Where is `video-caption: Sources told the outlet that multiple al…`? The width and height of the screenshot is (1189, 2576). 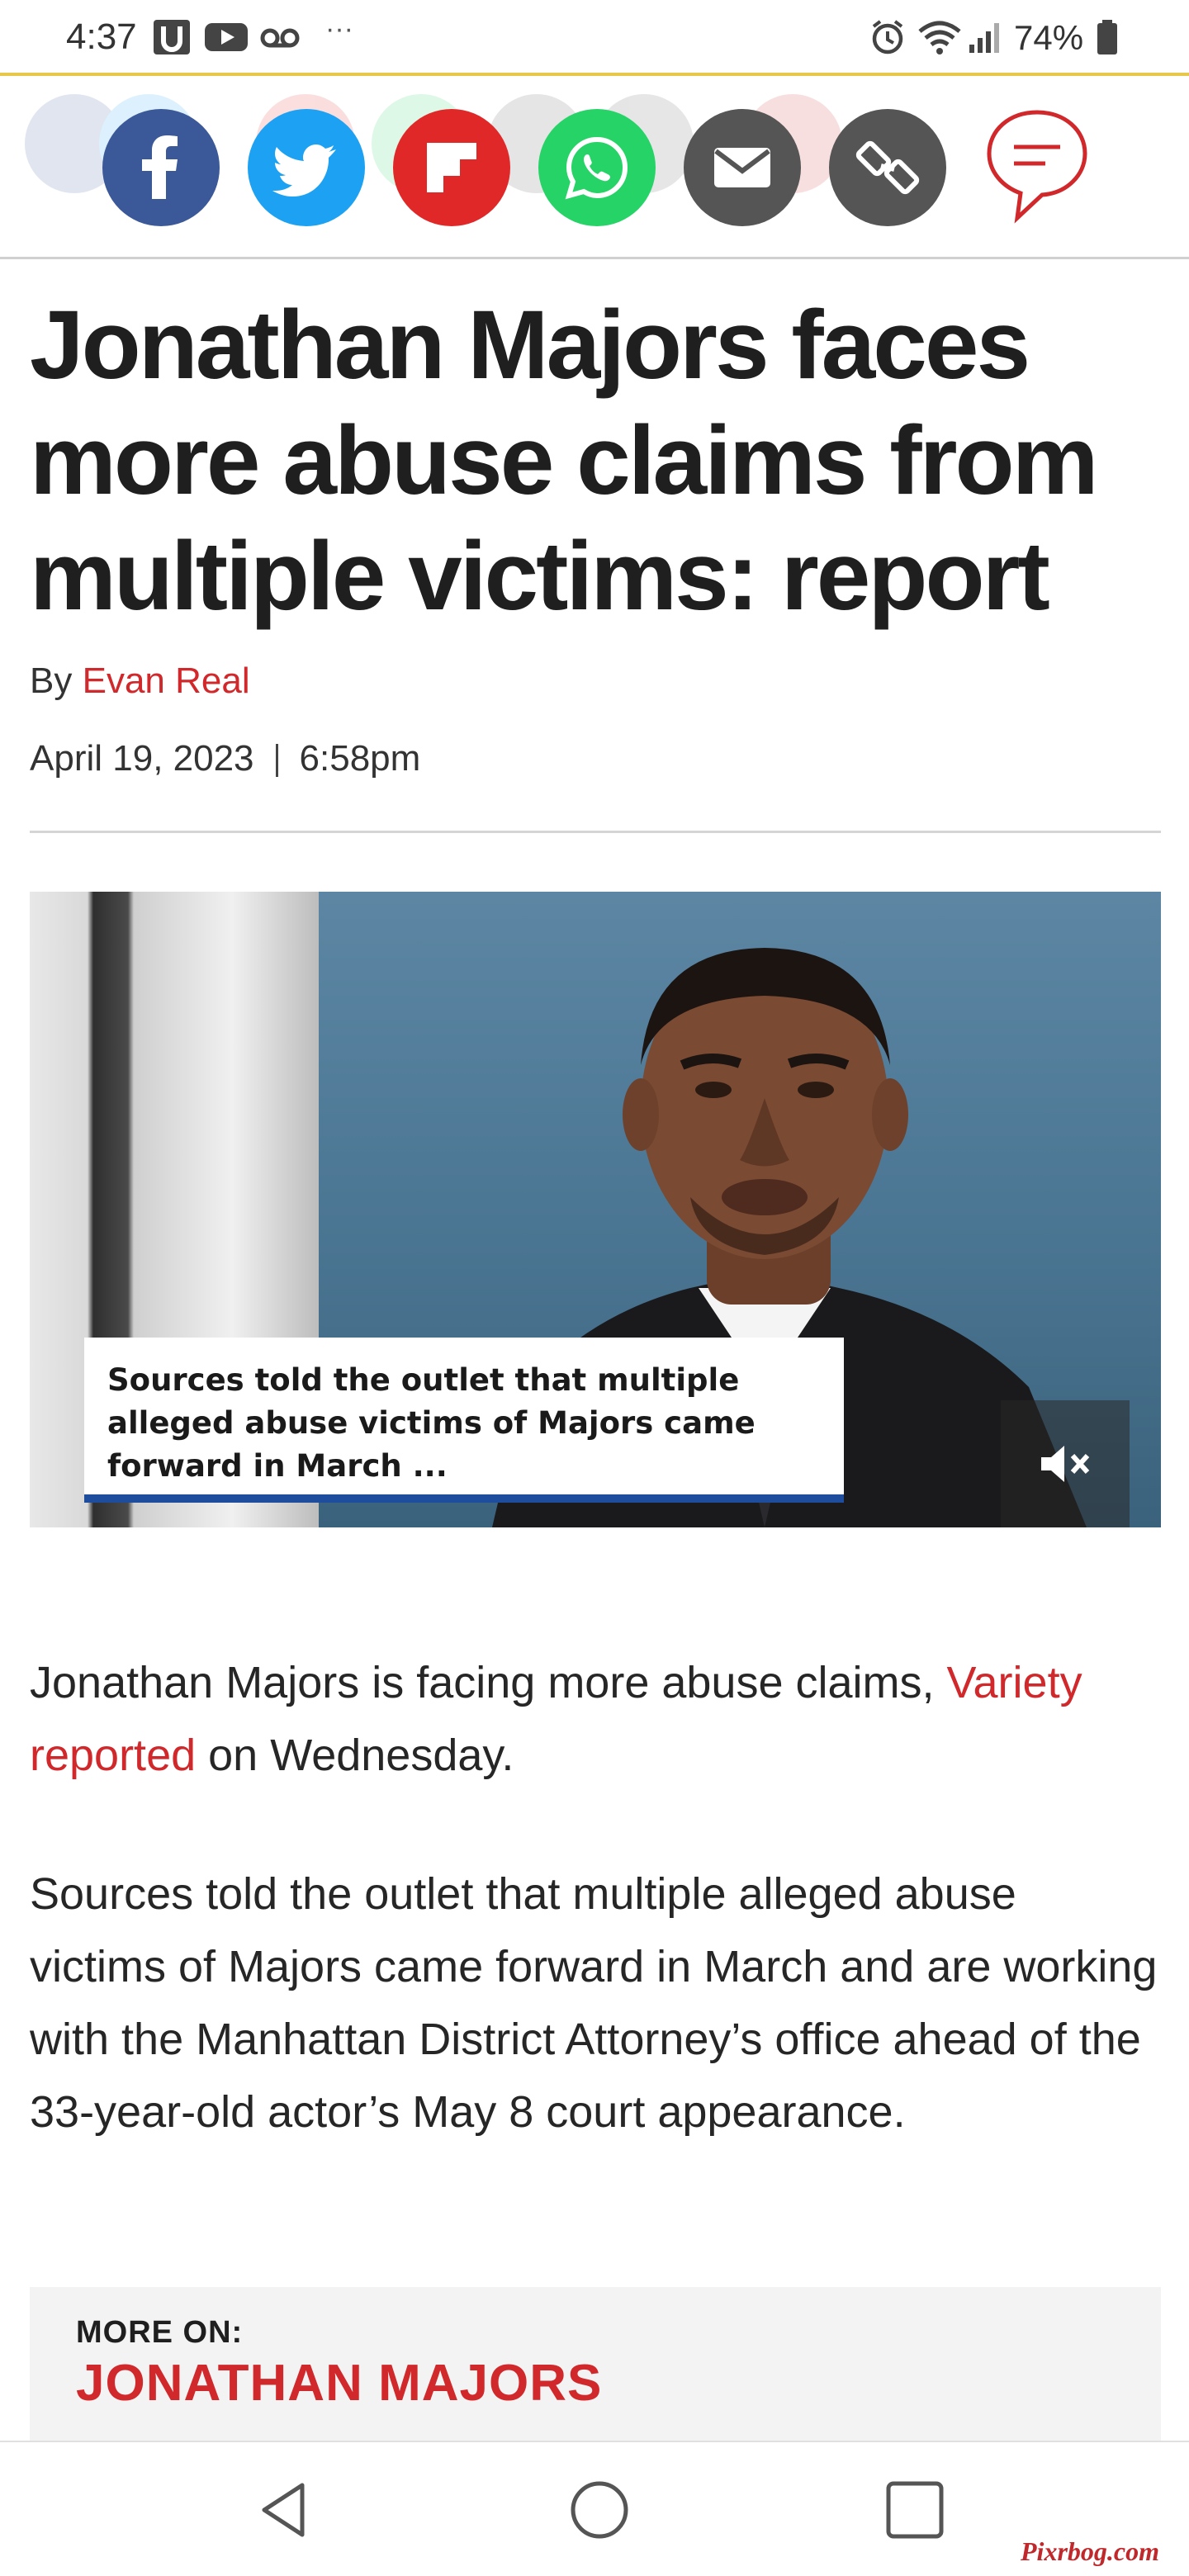 video-caption: Sources told the outlet that multiple al… is located at coordinates (431, 1423).